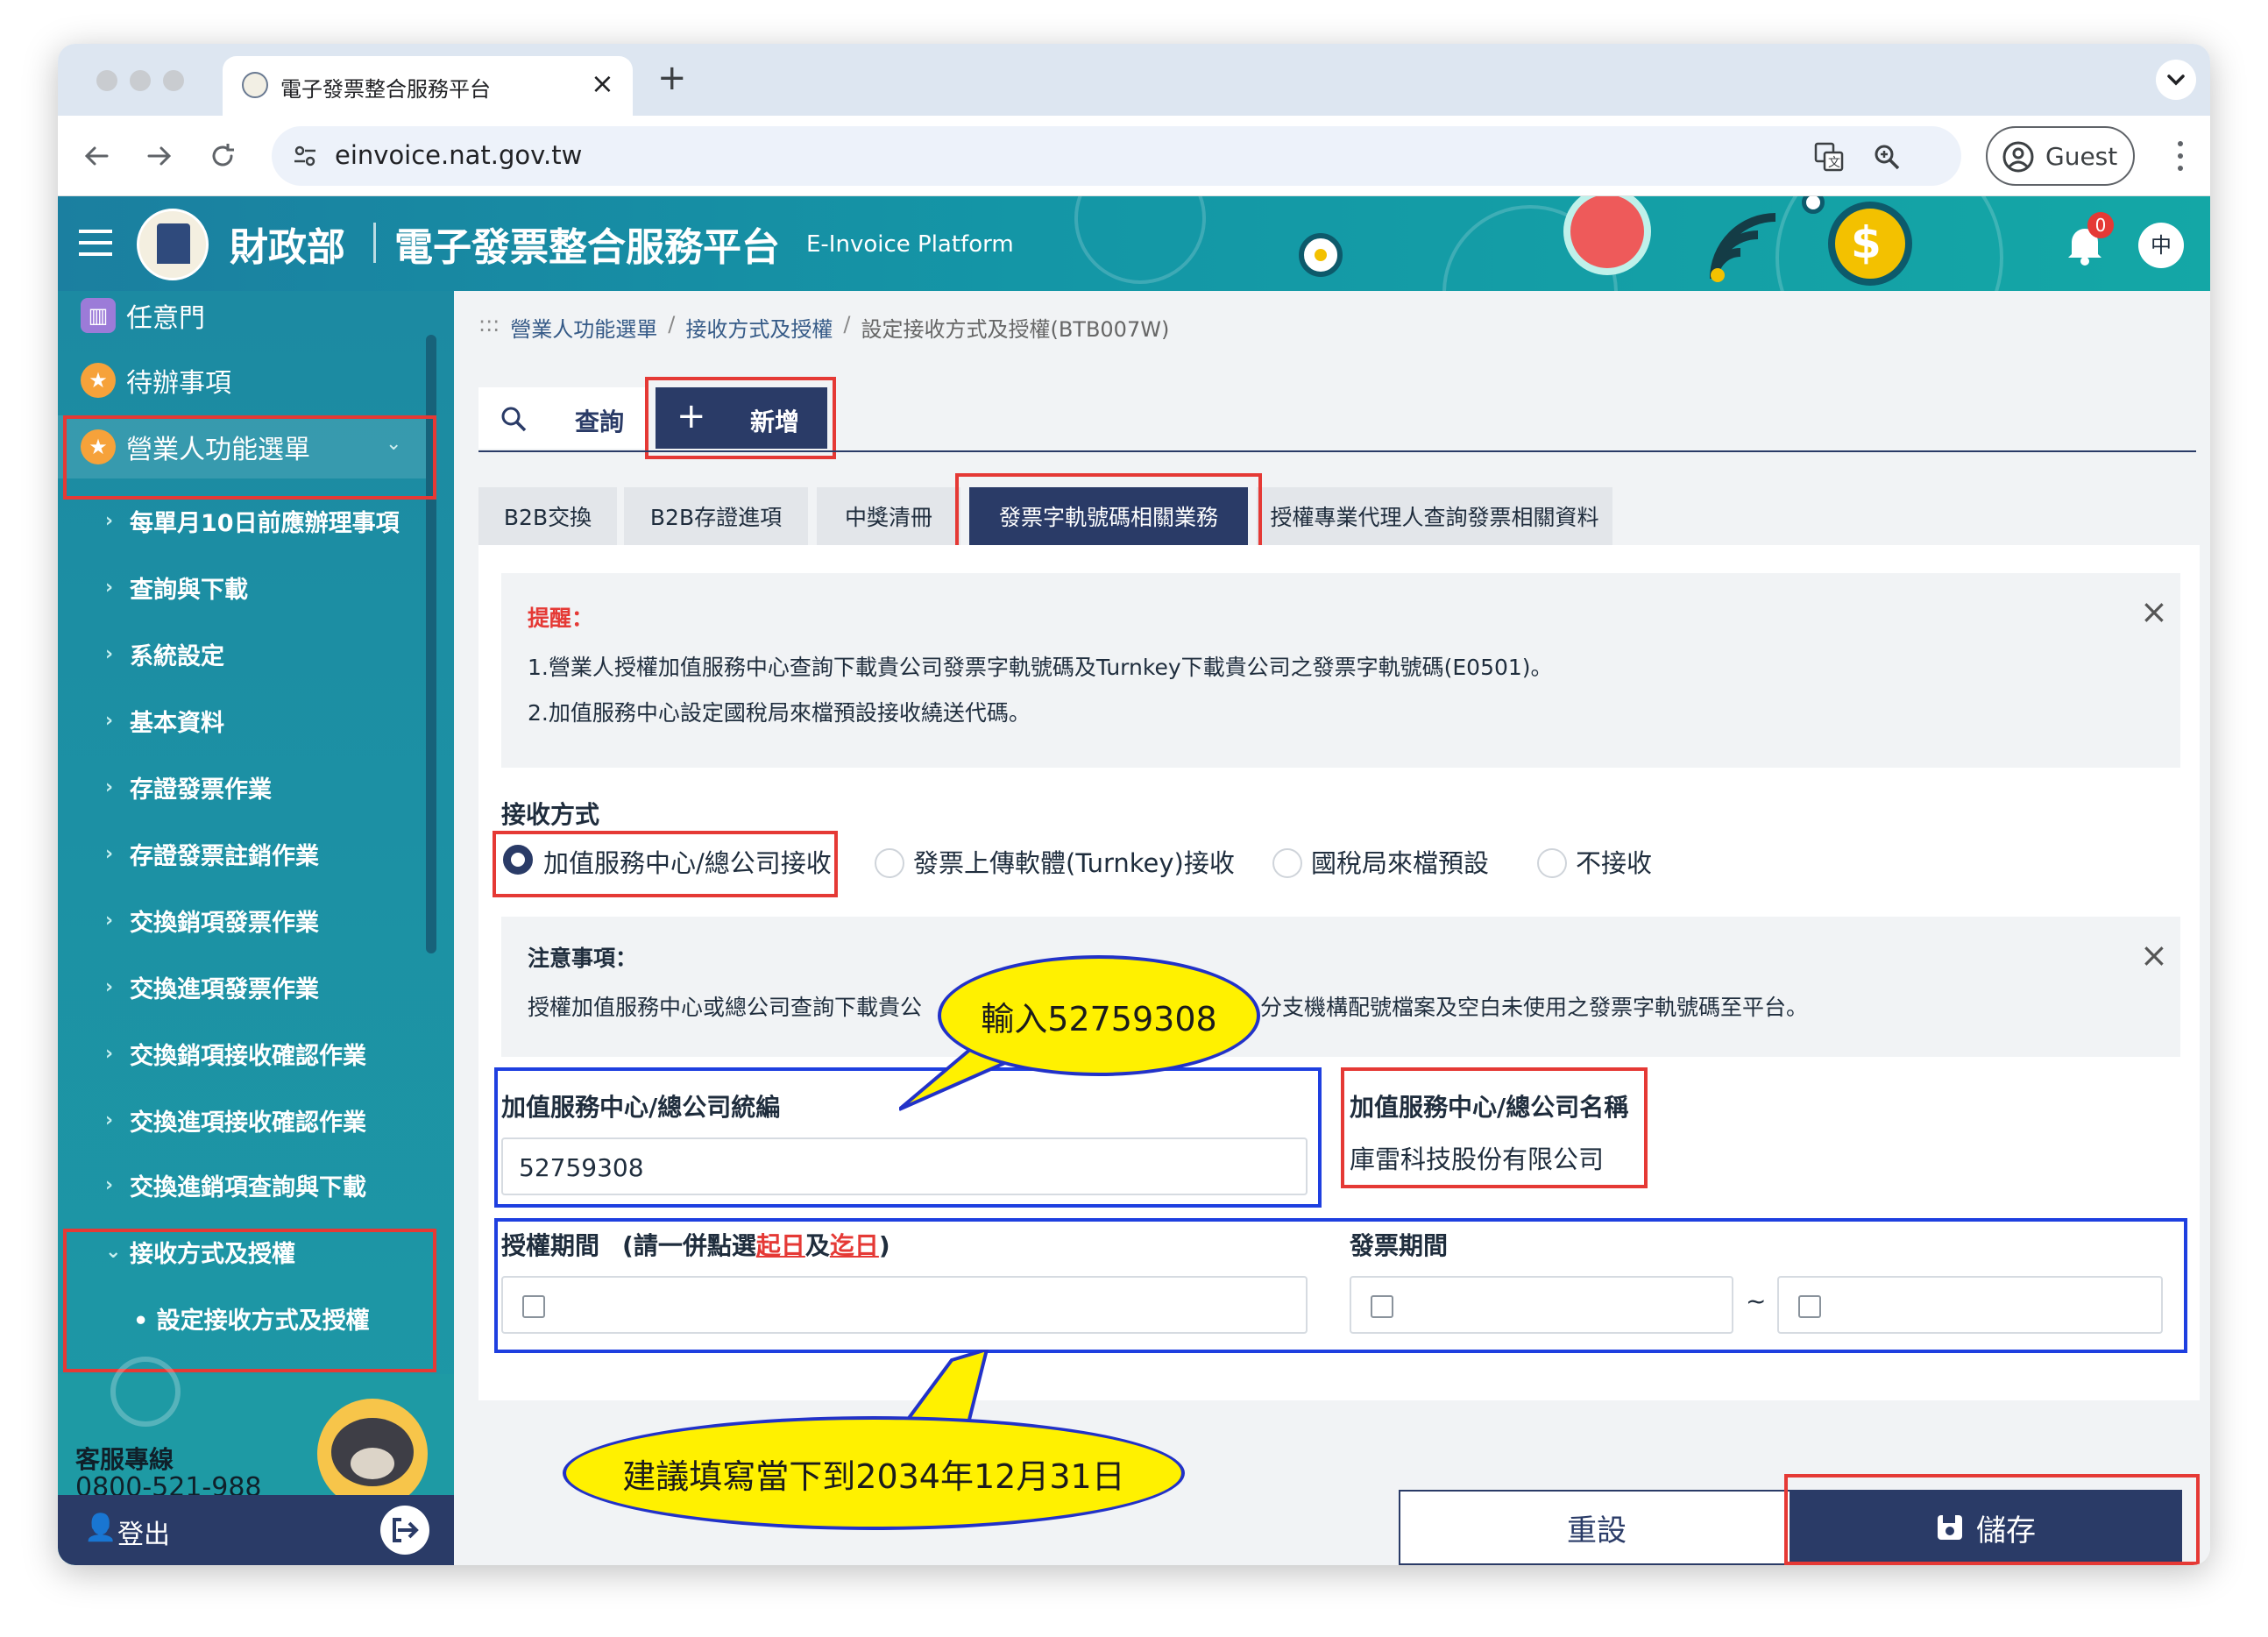 Image resolution: width=2268 pixels, height=1637 pixels. Describe the element at coordinates (1992, 1519) in the screenshot. I see `annotation-box-save` at that location.